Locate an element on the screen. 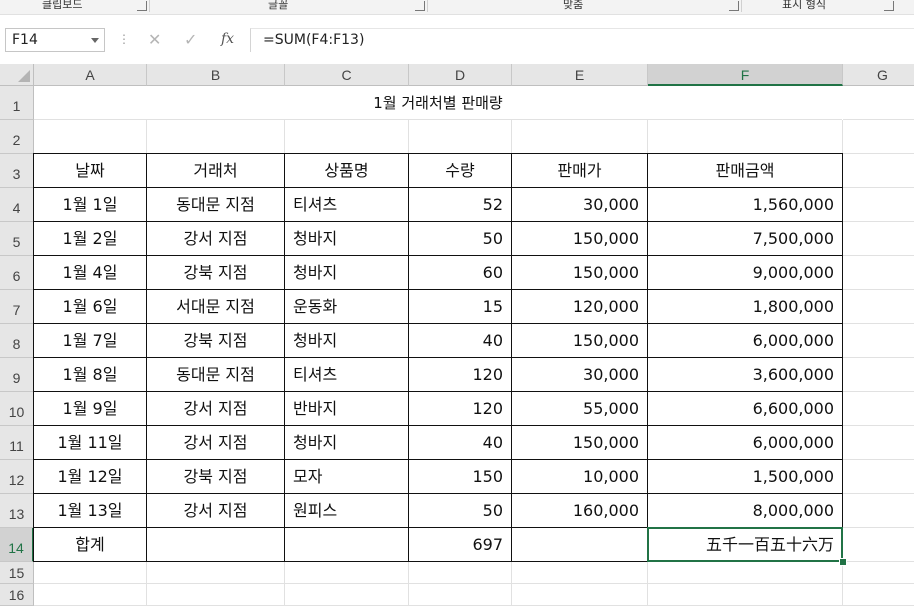 The width and height of the screenshot is (914, 607). table-cell: 150 is located at coordinates (460, 477).